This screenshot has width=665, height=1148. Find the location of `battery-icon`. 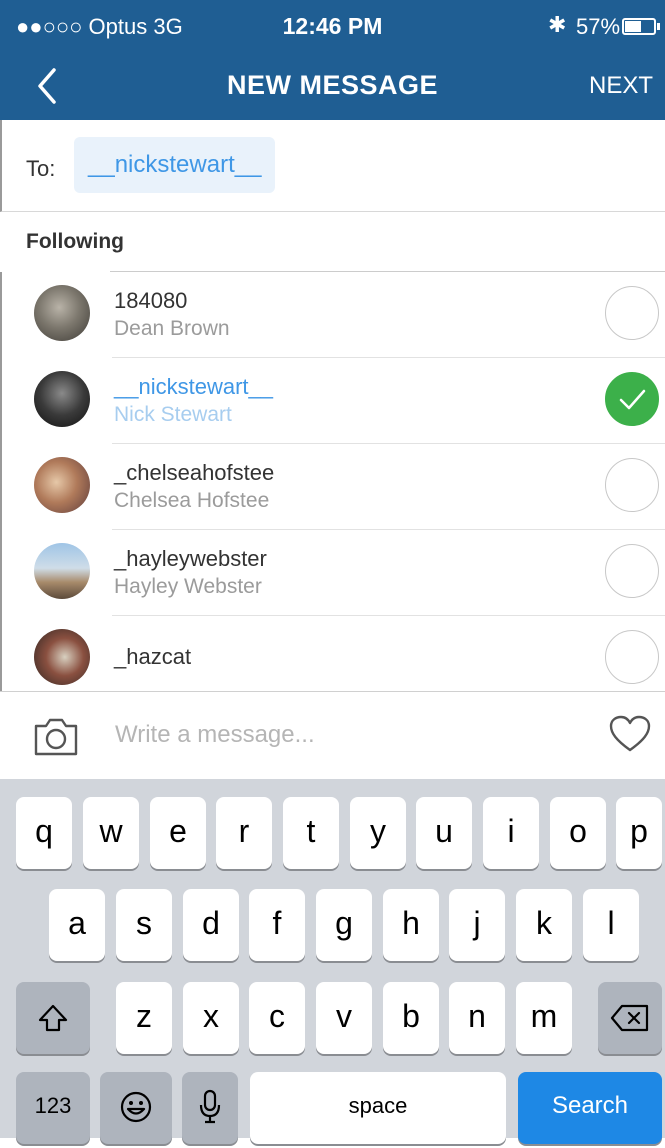

battery-icon is located at coordinates (639, 26).